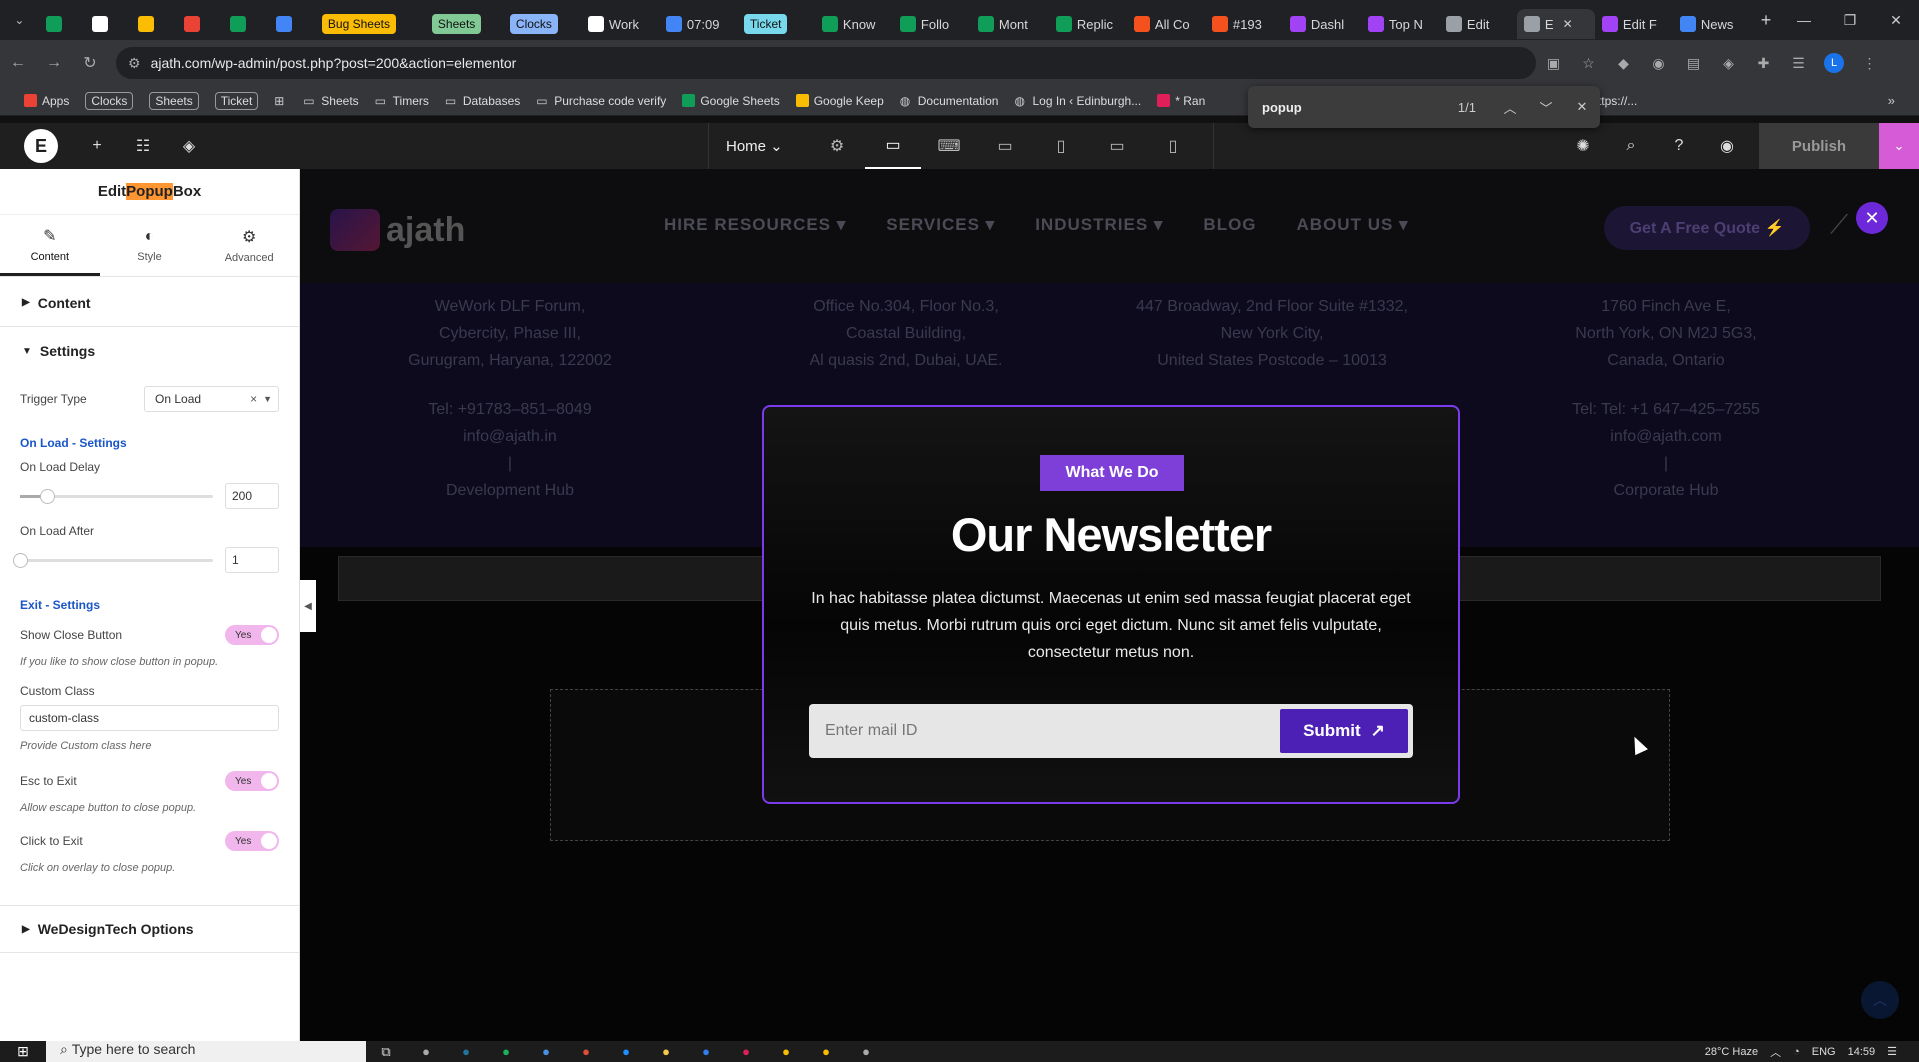 Image resolution: width=1919 pixels, height=1062 pixels. I want to click on bookmark-item: Google Sheets, so click(730, 101).